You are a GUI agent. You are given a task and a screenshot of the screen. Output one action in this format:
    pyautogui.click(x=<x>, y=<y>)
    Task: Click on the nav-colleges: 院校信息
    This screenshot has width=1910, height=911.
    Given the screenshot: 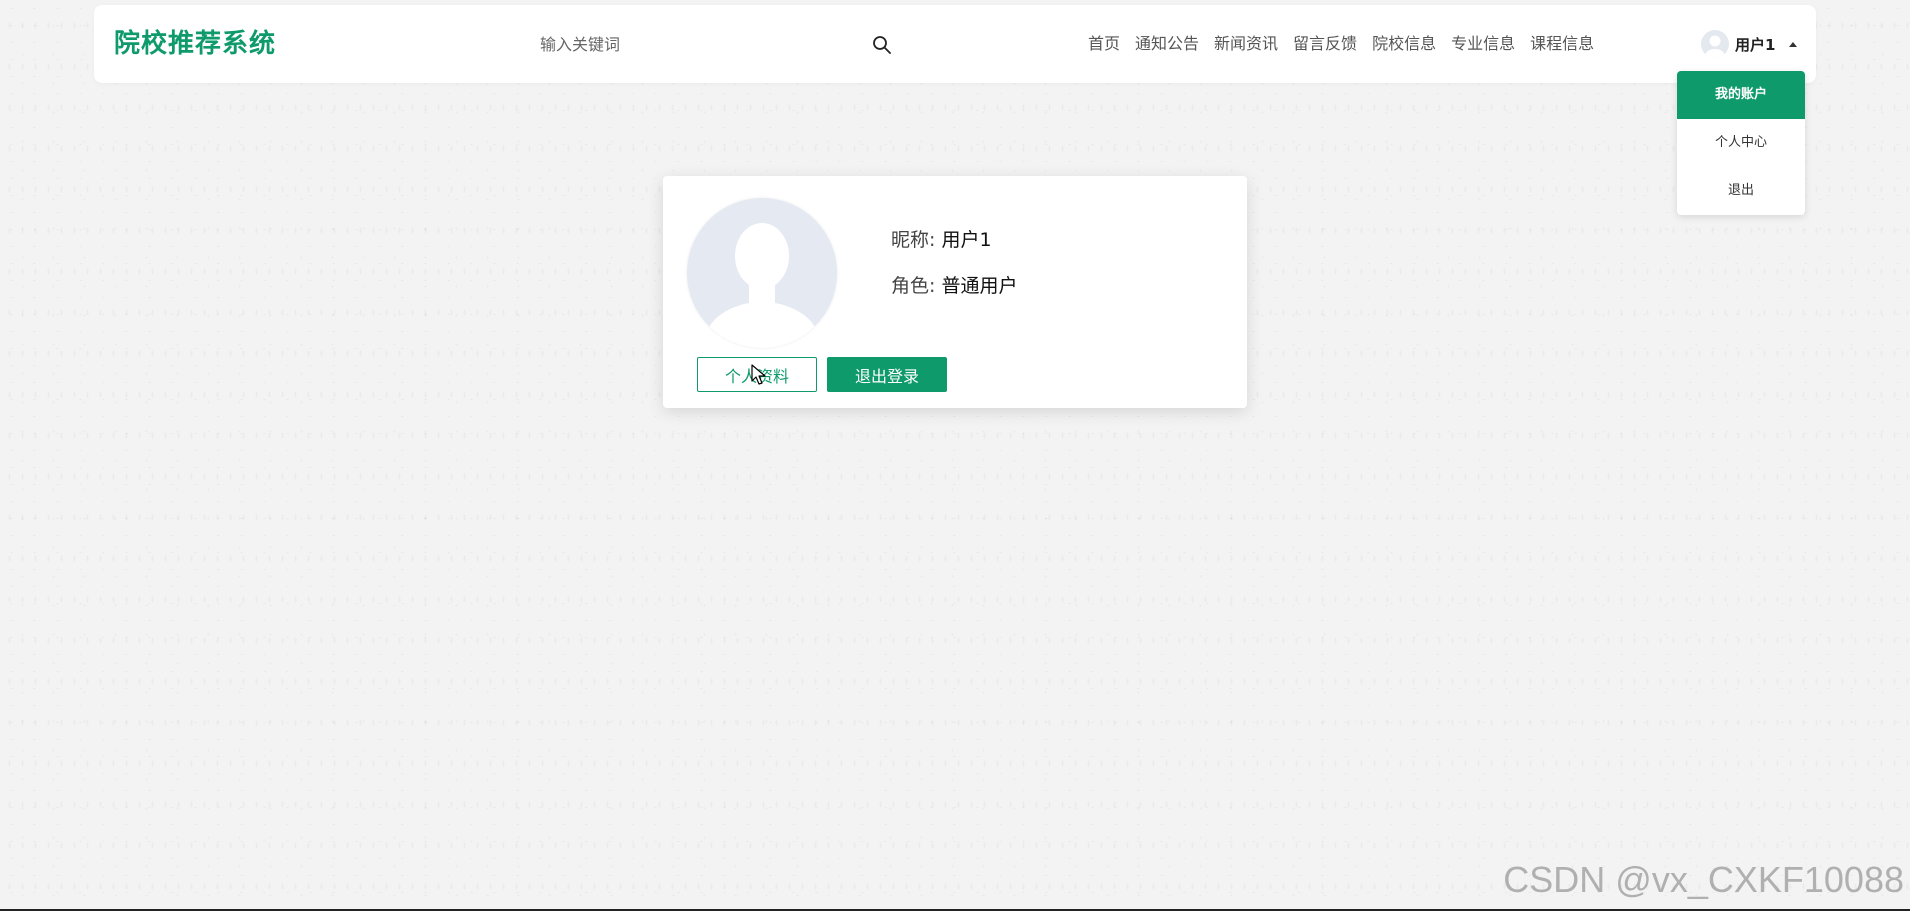 What is the action you would take?
    pyautogui.click(x=1404, y=44)
    